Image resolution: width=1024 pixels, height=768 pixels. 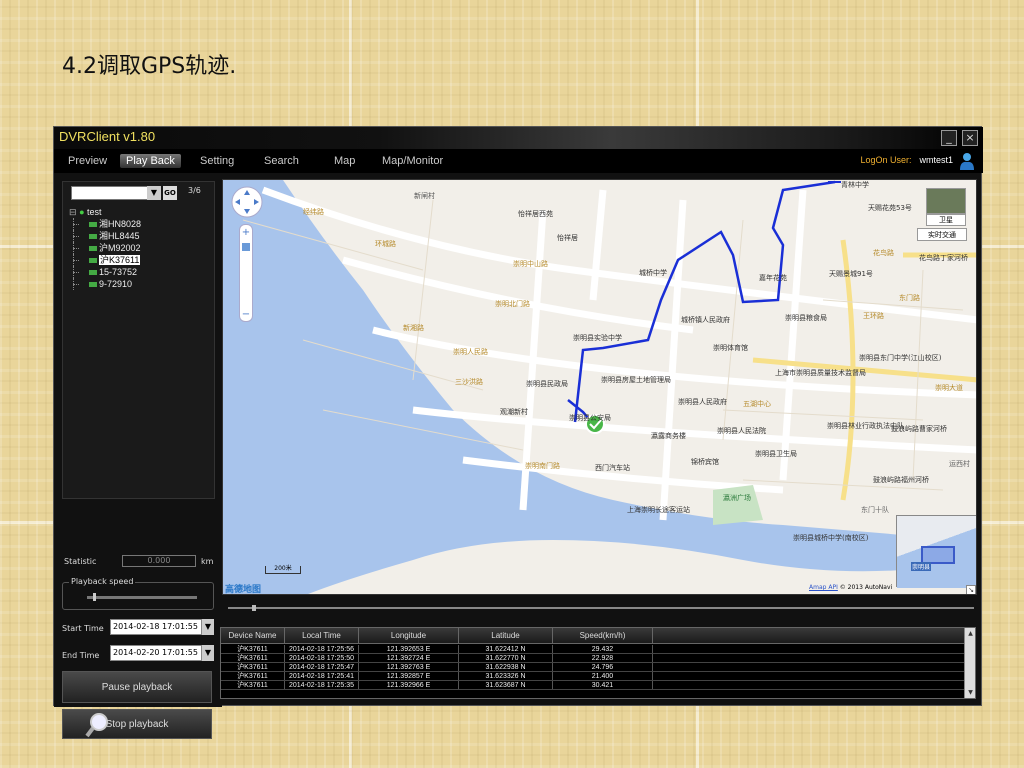 What do you see at coordinates (959, 463) in the screenshot?
I see `map-label: 运西村` at bounding box center [959, 463].